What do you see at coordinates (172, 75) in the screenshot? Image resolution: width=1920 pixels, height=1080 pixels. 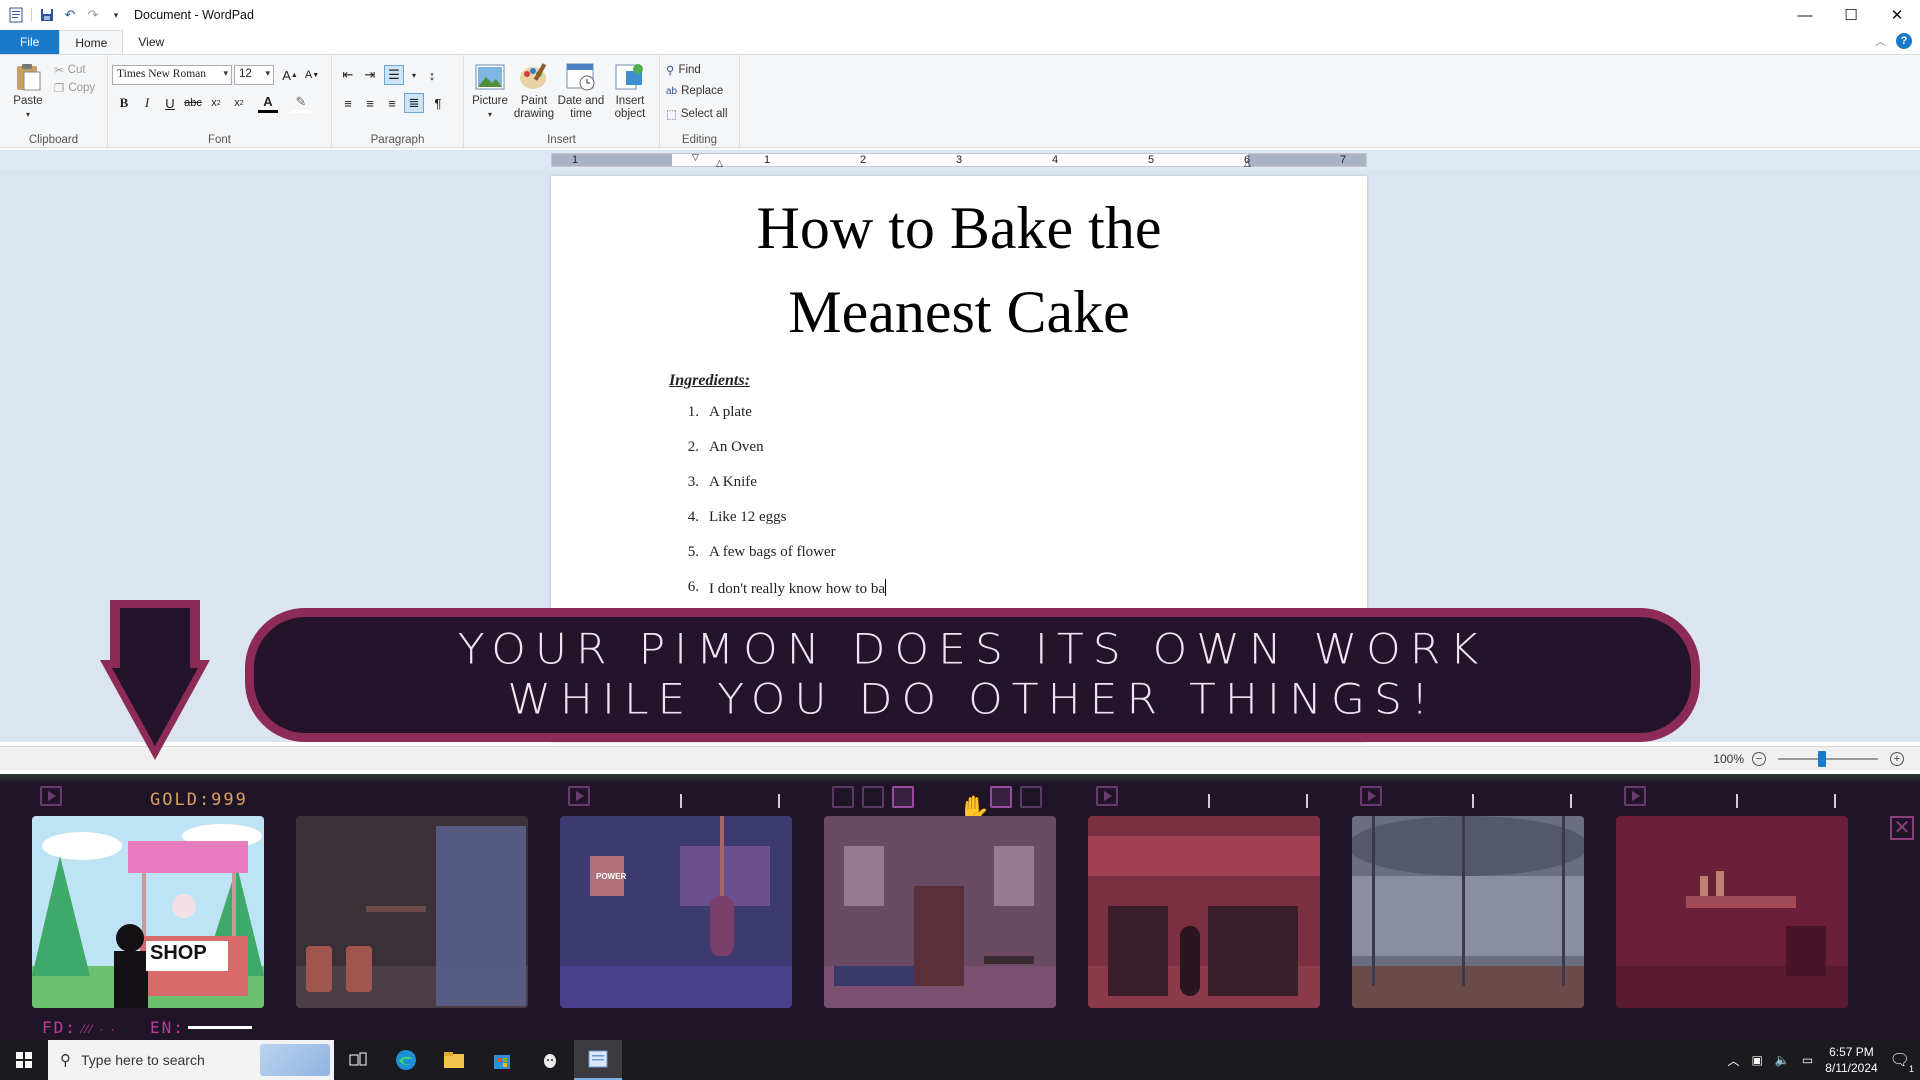 I see `font-family-select: Times New Roman ▾` at bounding box center [172, 75].